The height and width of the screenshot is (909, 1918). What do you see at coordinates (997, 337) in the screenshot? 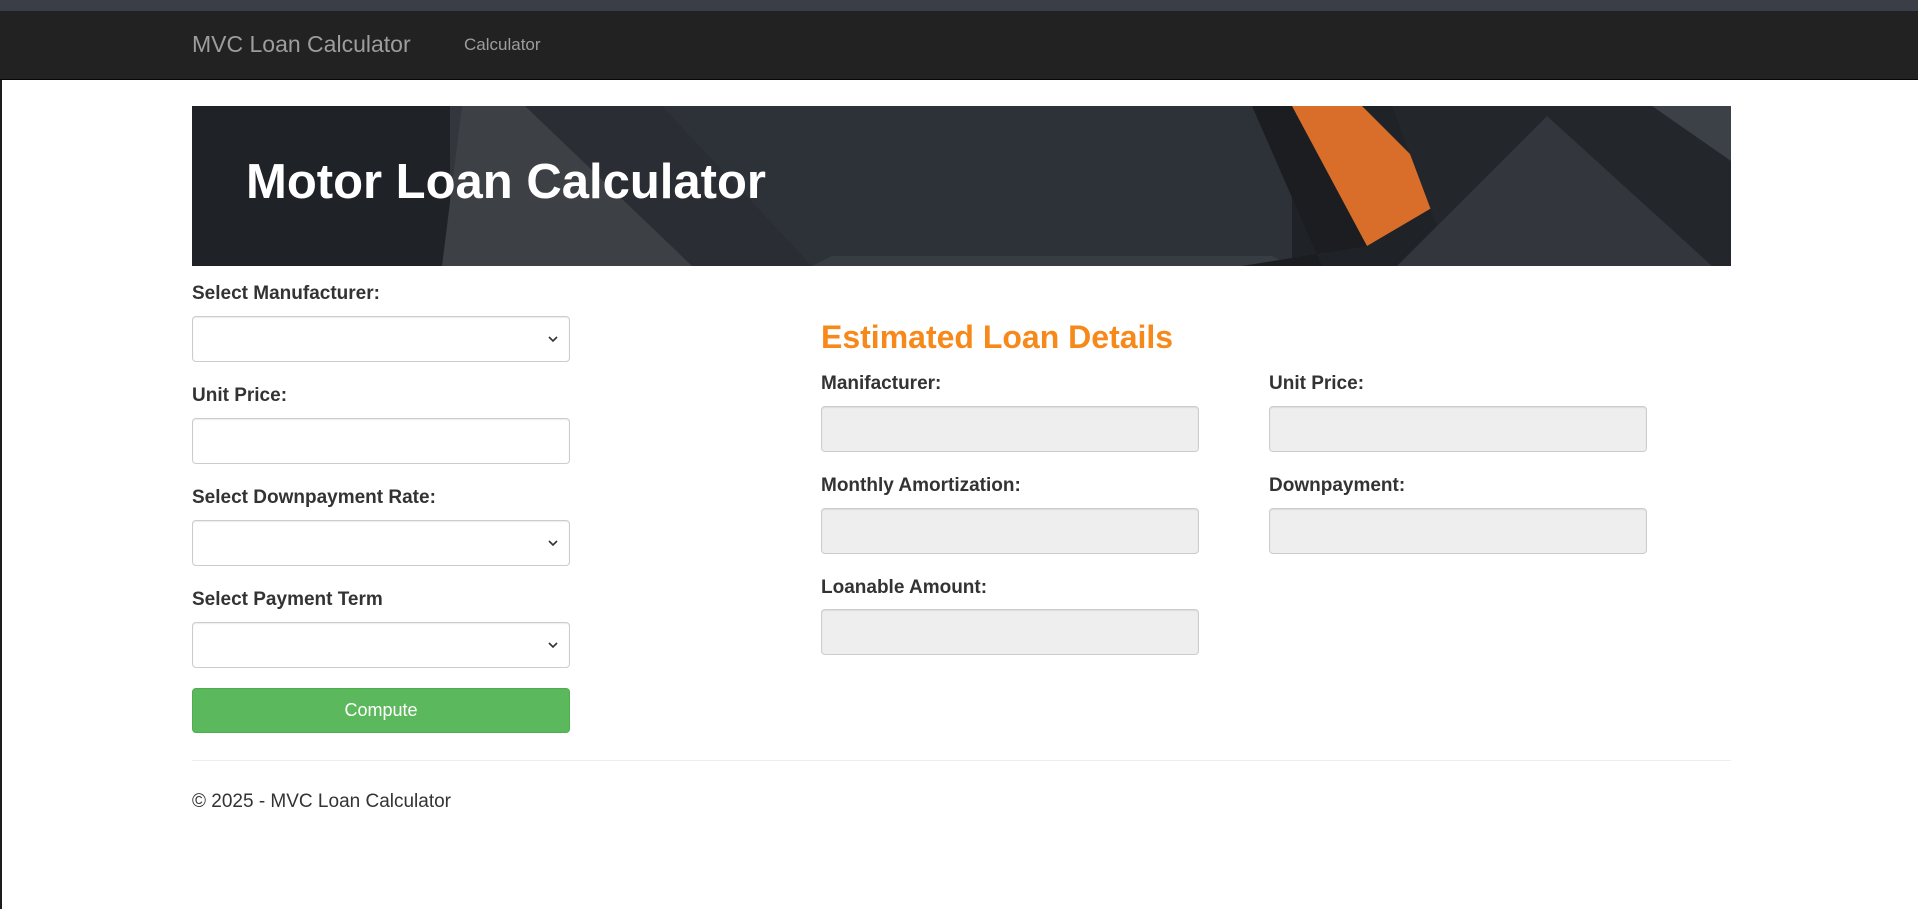
I see `results-title: Estimated Loan Details` at bounding box center [997, 337].